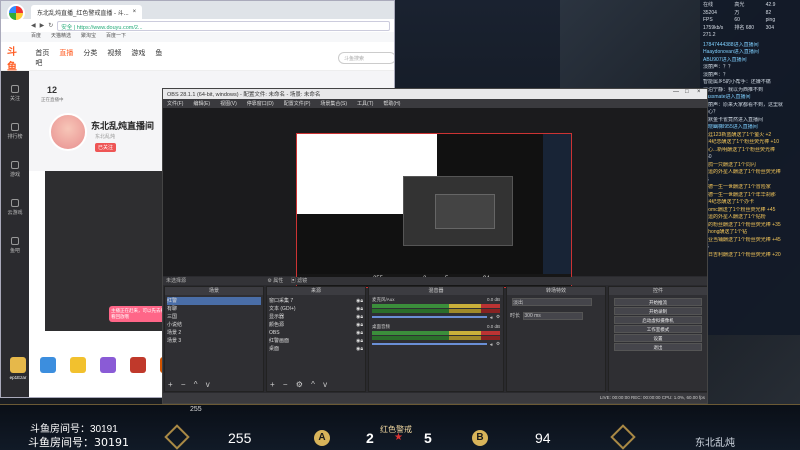  I want to click on bookmark-item: 百度一下, so click(116, 37).